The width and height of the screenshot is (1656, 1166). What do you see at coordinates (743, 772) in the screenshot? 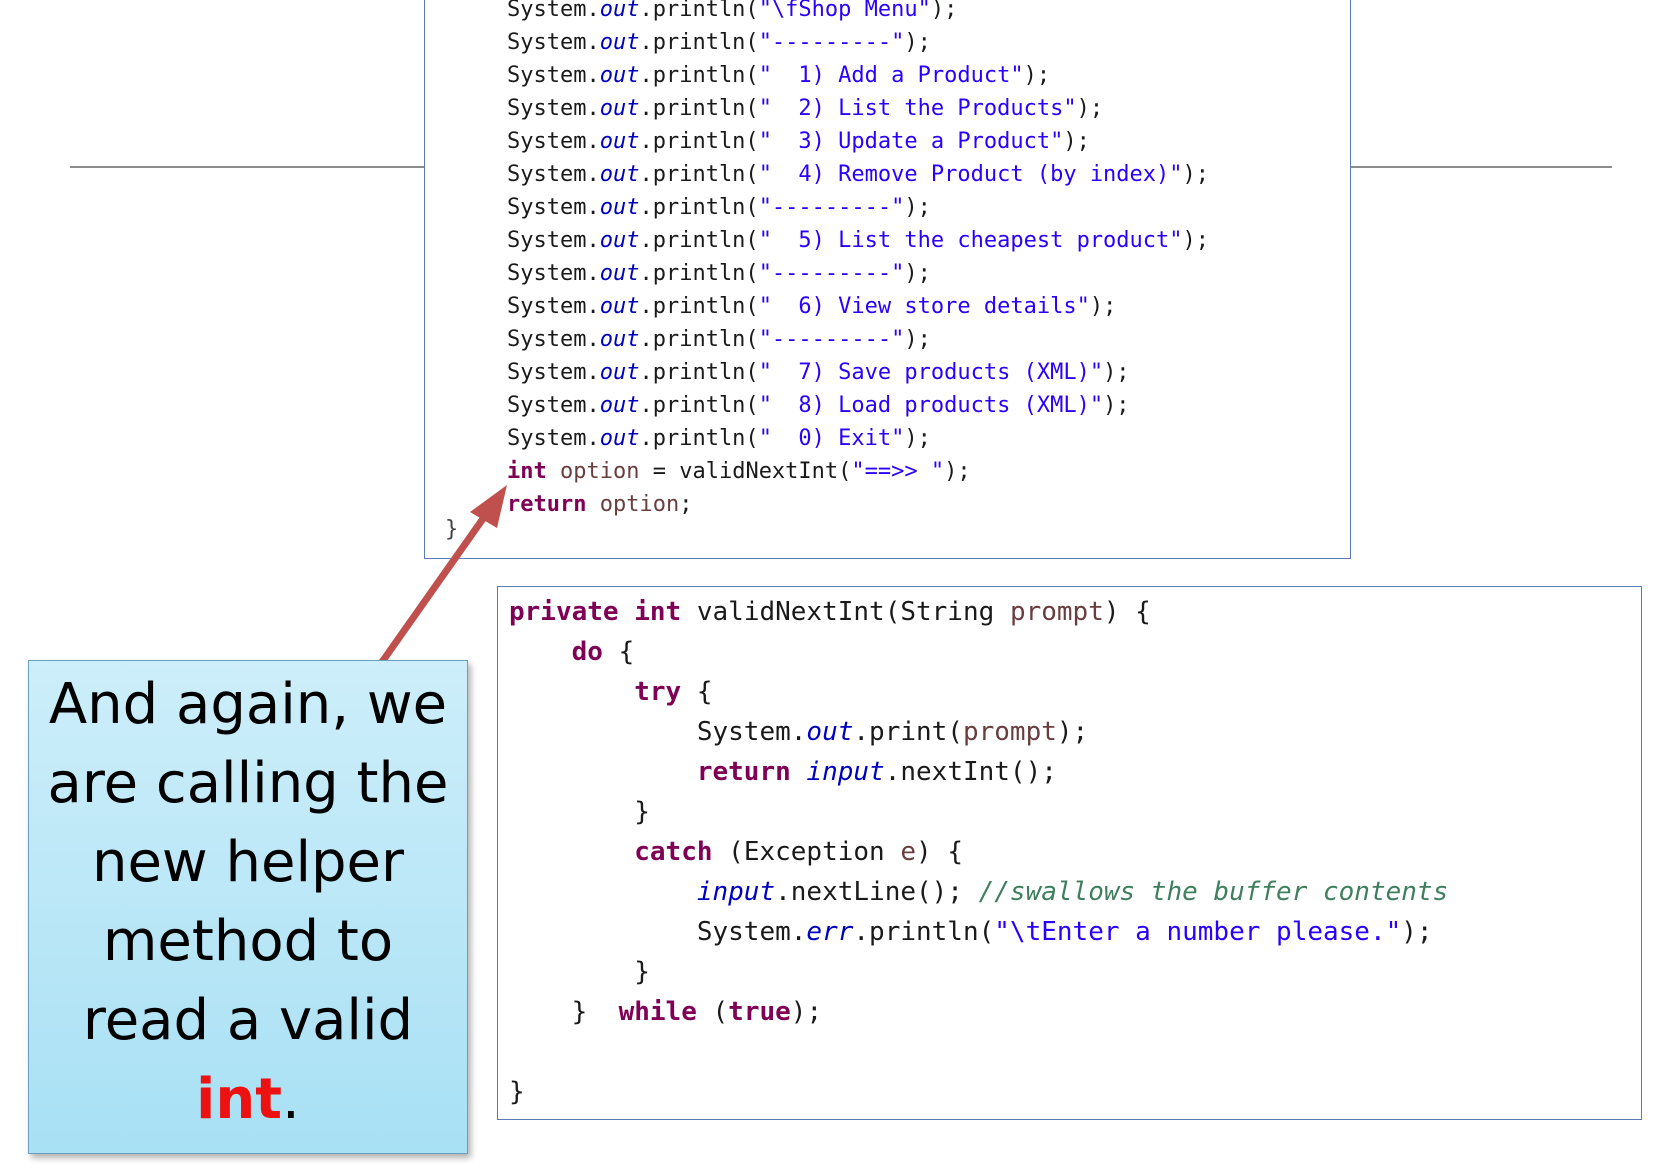
I see `code-token: return` at bounding box center [743, 772].